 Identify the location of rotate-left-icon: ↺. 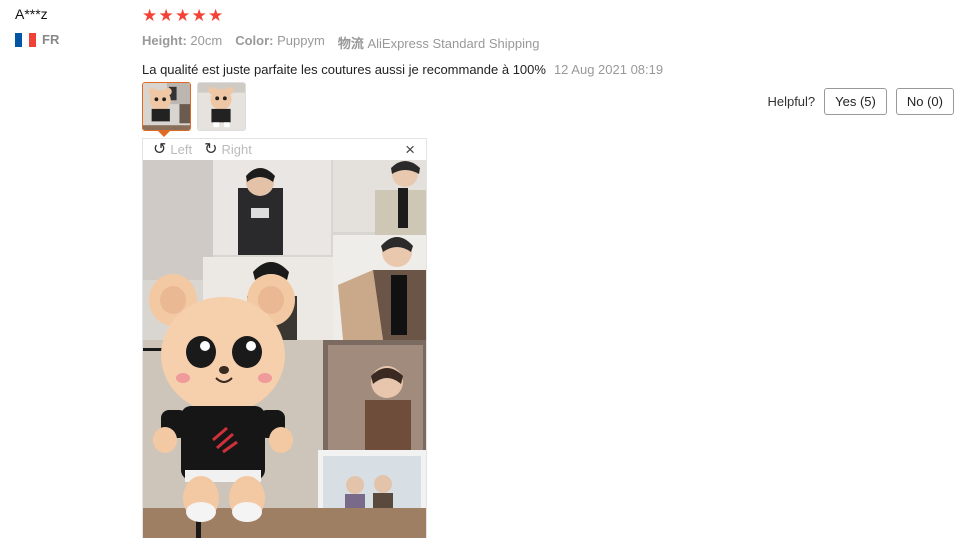
(160, 149).